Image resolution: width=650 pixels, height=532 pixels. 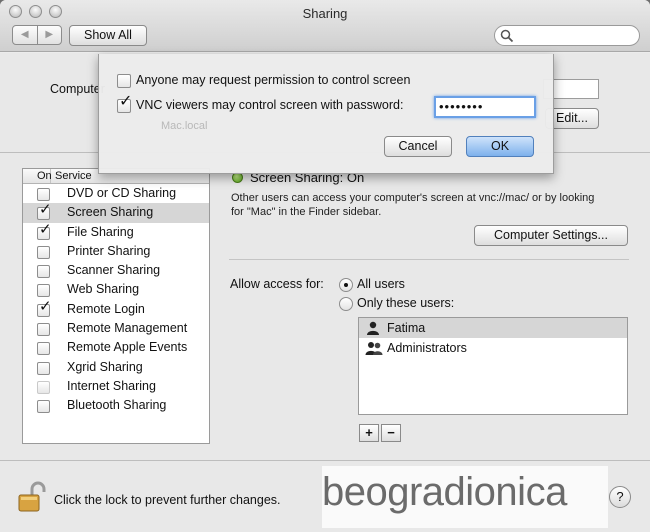 What do you see at coordinates (325, 13) in the screenshot?
I see `window-title: Sharing` at bounding box center [325, 13].